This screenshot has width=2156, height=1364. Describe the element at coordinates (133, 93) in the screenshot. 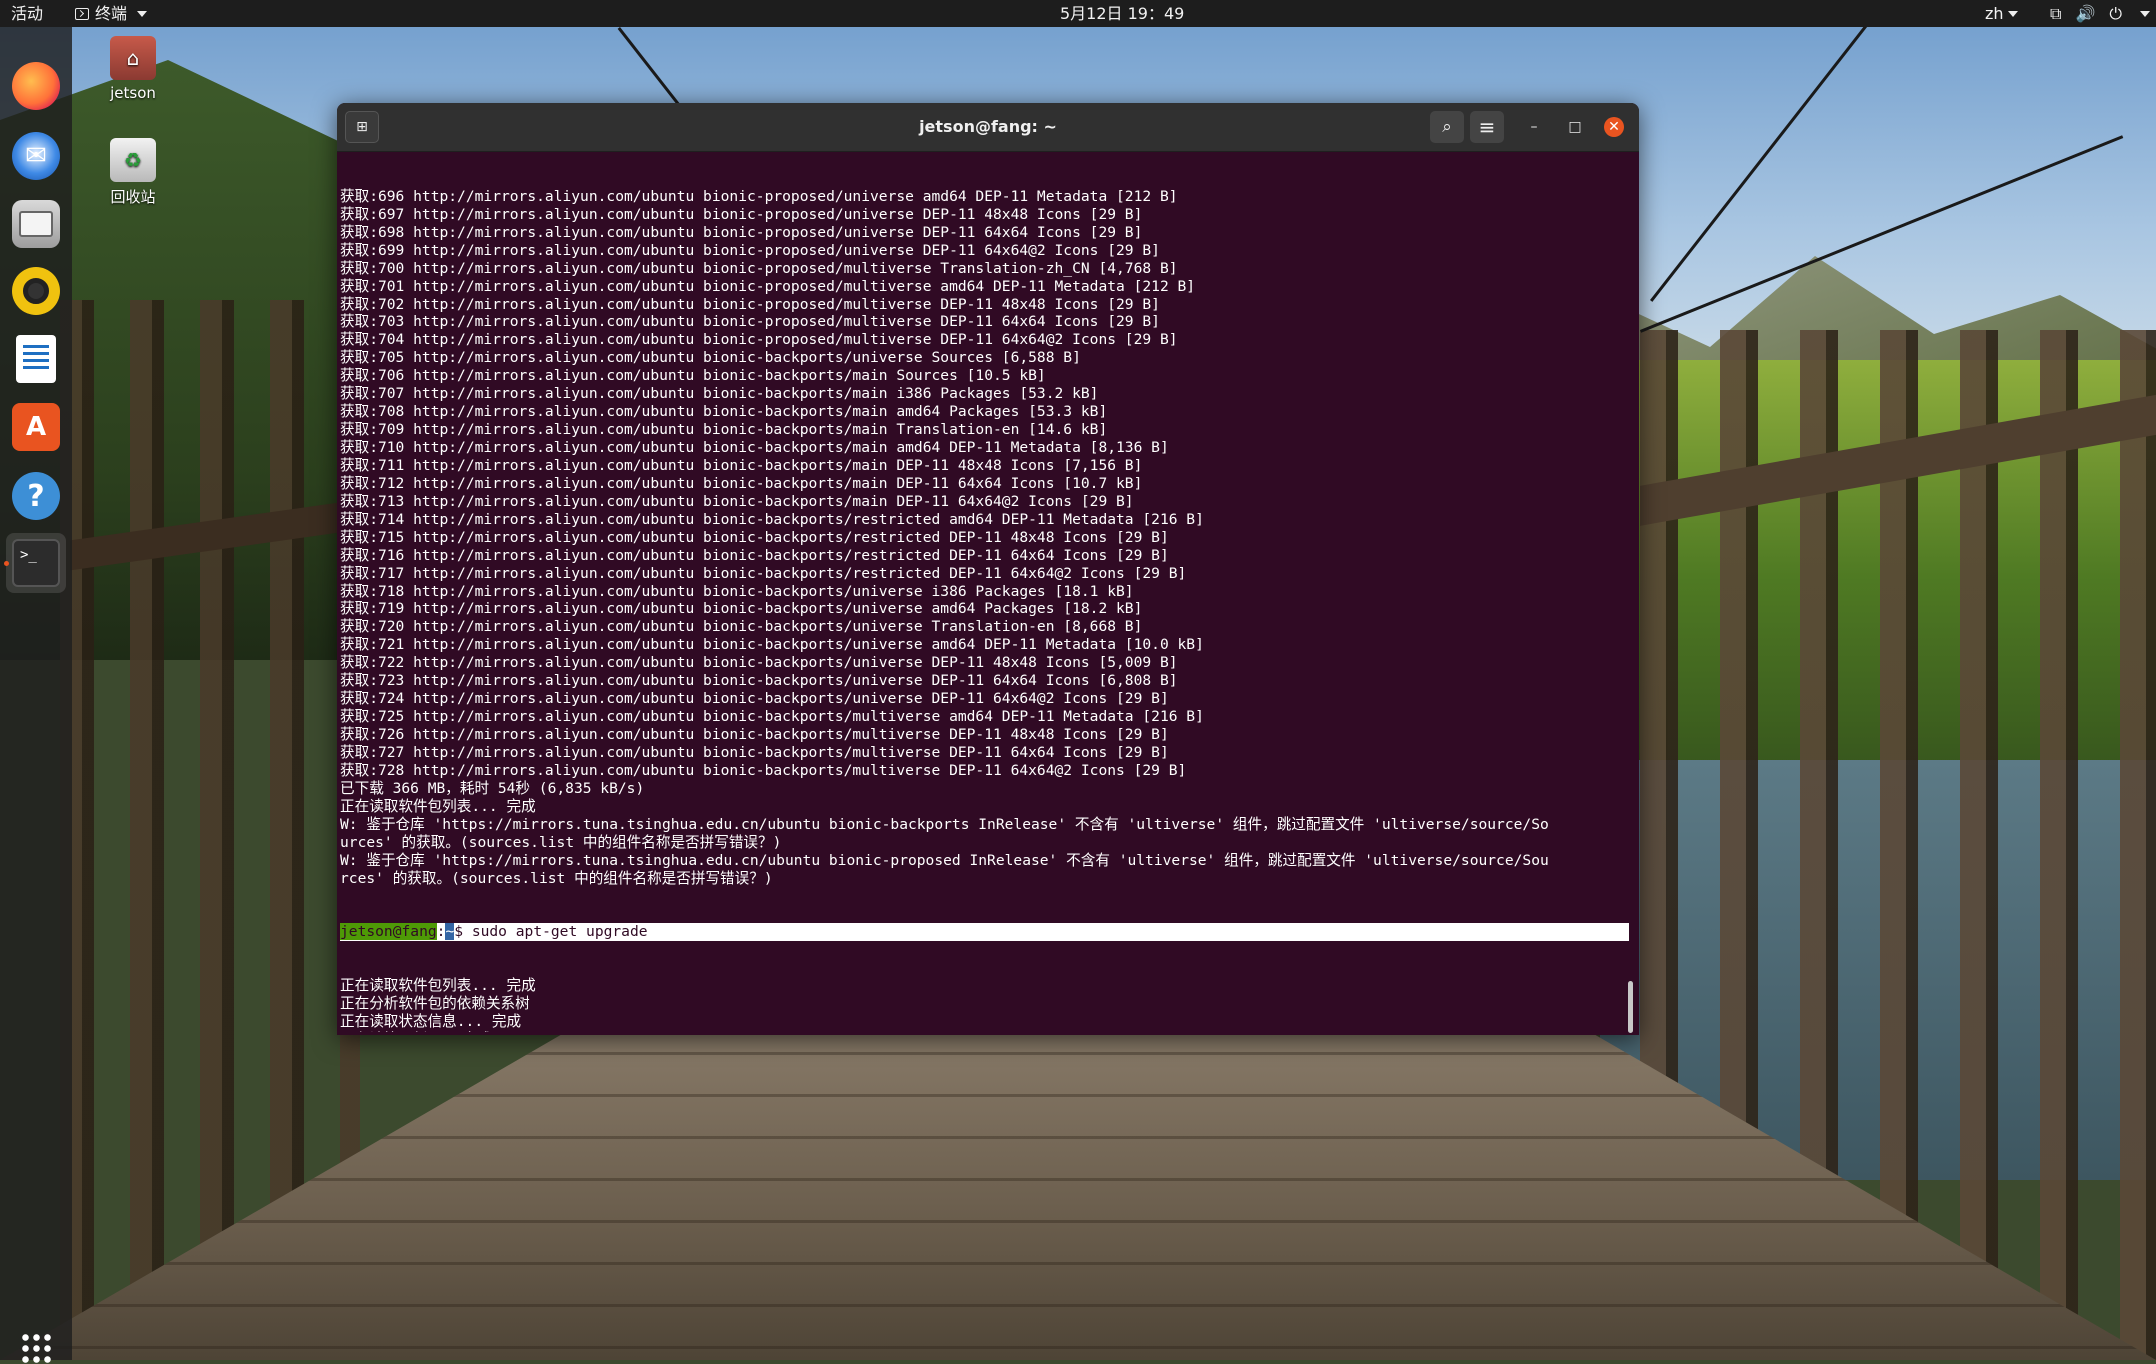

I see `desktop-icon-label: jetson` at that location.